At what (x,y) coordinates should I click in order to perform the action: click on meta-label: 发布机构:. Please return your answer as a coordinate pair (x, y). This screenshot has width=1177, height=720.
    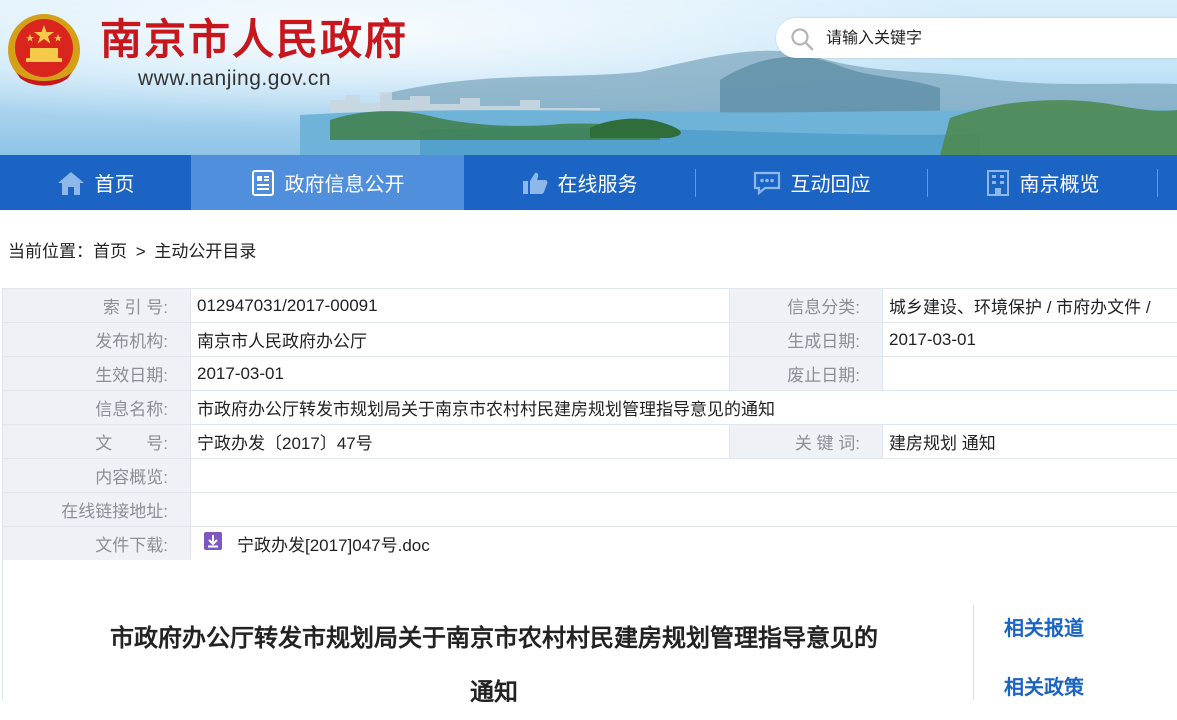
    Looking at the image, I should click on (97, 340).